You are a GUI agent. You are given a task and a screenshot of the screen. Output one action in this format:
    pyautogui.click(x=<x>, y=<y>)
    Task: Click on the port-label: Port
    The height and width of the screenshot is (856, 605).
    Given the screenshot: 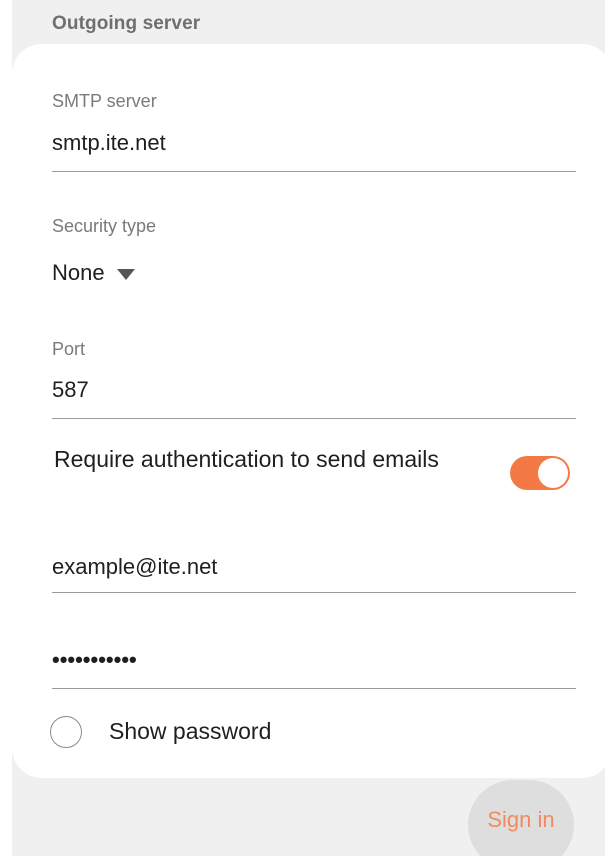 What is the action you would take?
    pyautogui.click(x=69, y=349)
    